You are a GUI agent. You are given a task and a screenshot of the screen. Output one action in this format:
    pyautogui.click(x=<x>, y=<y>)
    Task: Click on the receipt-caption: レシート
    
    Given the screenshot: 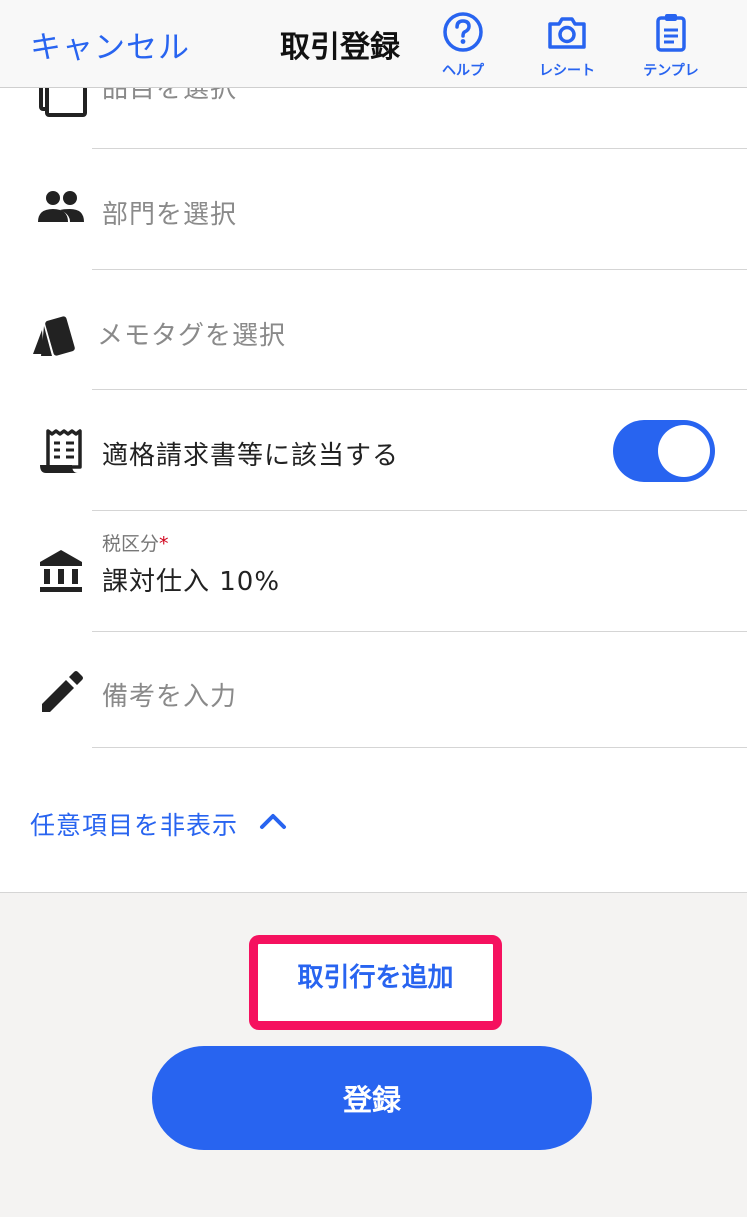 What is the action you would take?
    pyautogui.click(x=567, y=71)
    